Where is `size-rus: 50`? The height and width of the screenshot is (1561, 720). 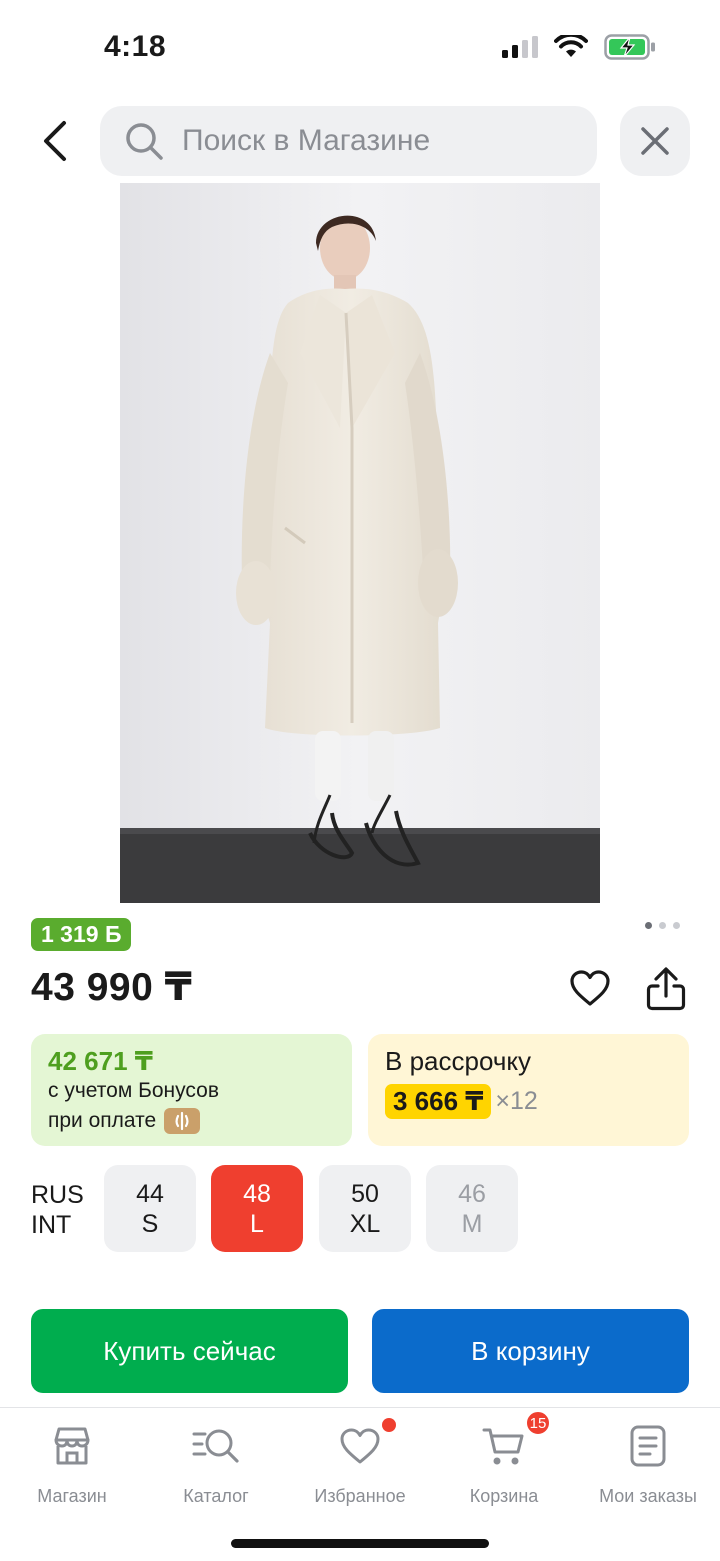 size-rus: 50 is located at coordinates (365, 1193).